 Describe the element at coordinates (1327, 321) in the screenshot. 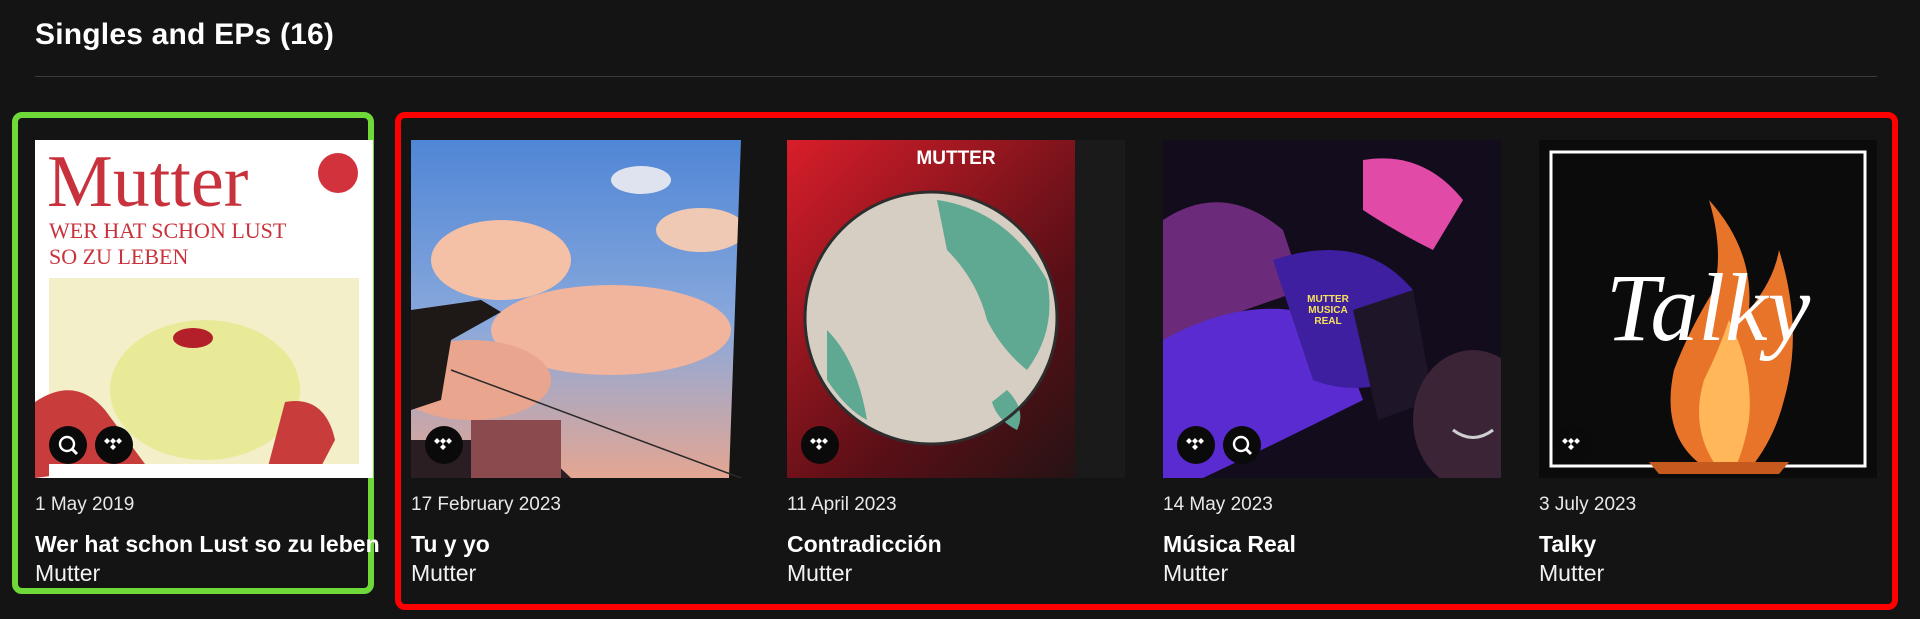

I see `cover-line-text: REAL` at that location.